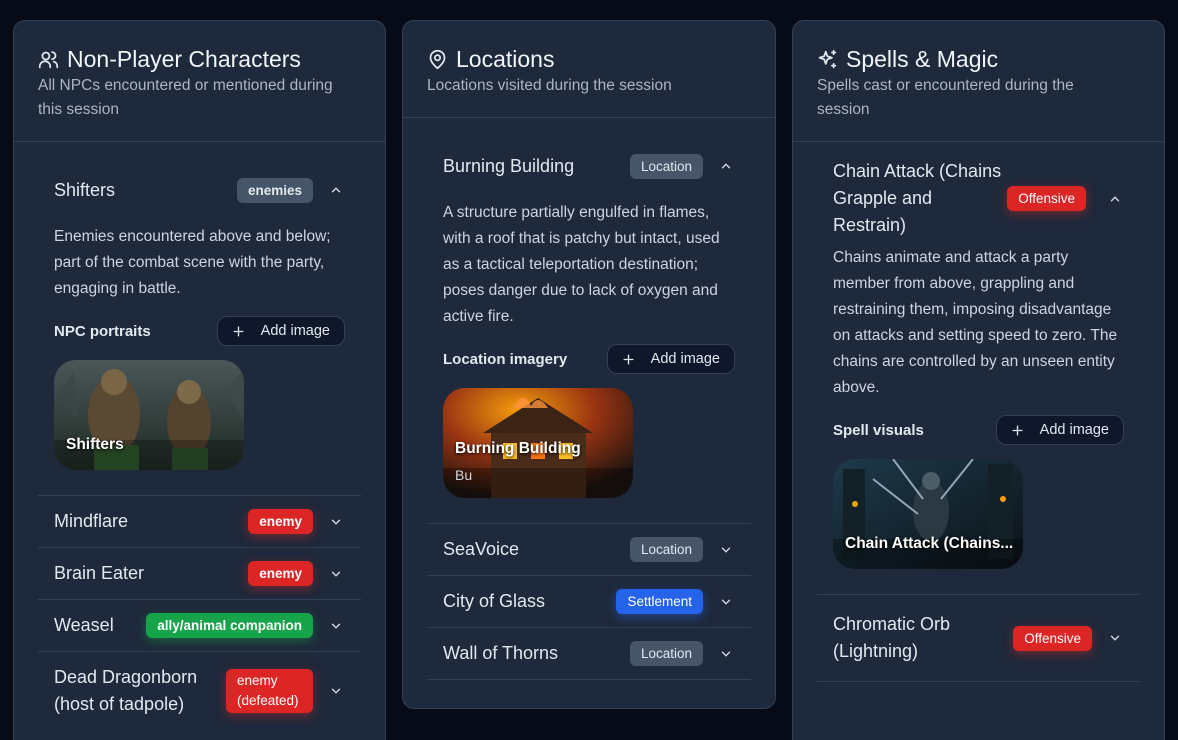 This screenshot has height=740, width=1178. What do you see at coordinates (229, 625) in the screenshot?
I see `npc-badge: ally/animal companion` at bounding box center [229, 625].